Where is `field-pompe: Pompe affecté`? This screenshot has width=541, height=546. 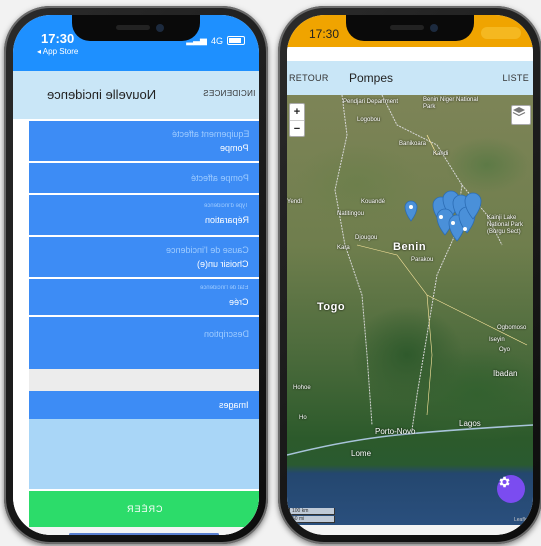 field-pompe: Pompe affecté is located at coordinates (144, 178).